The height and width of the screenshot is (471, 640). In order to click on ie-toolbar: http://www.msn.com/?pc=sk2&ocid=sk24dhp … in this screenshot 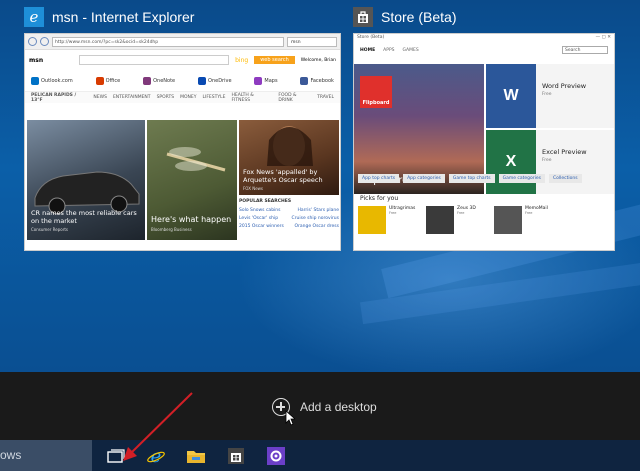, I will do `click(182, 42)`.